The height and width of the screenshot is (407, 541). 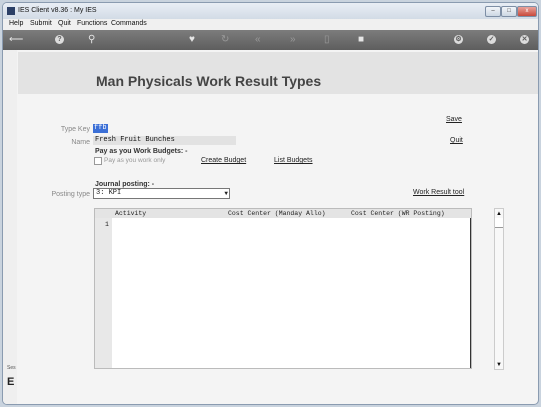 What do you see at coordinates (125, 184) in the screenshot?
I see `journal-heading: Journal posting: -` at bounding box center [125, 184].